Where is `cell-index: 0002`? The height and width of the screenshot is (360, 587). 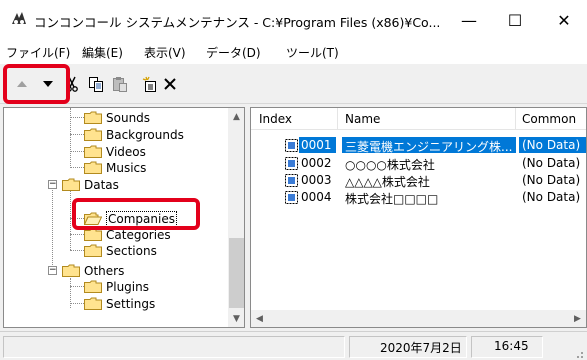 cell-index: 0002 is located at coordinates (316, 163).